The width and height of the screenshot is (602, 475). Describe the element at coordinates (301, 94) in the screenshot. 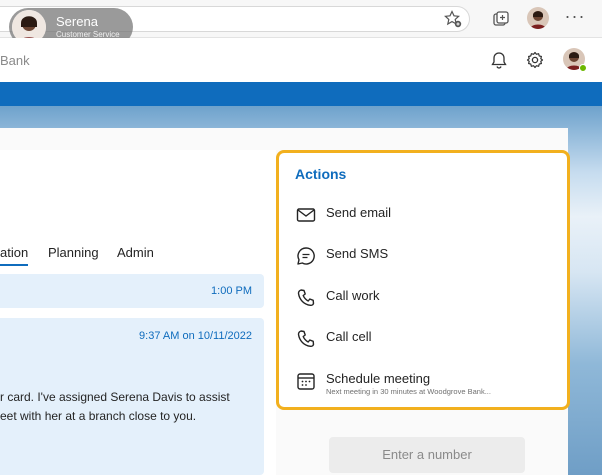

I see `brand-bar` at that location.